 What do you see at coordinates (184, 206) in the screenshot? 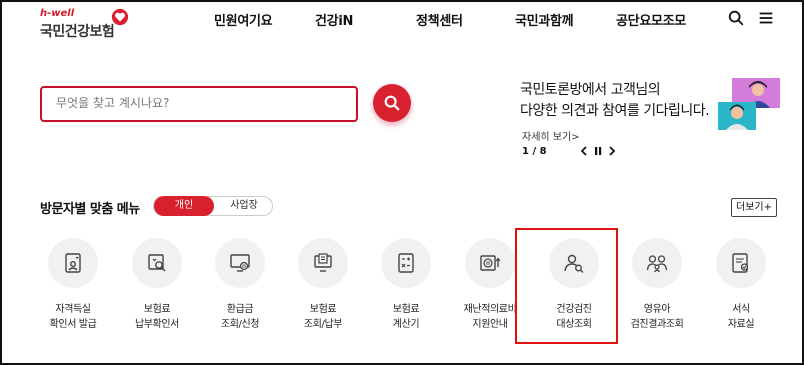
I see `toggle-personal: 개인` at bounding box center [184, 206].